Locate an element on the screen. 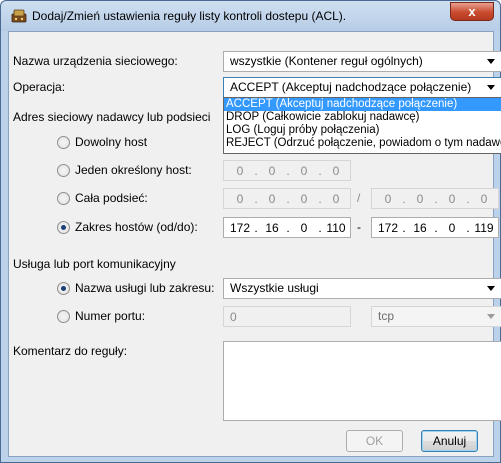 The height and width of the screenshot is (463, 501). service-name-value: Wszystkie usługi is located at coordinates (274, 288).